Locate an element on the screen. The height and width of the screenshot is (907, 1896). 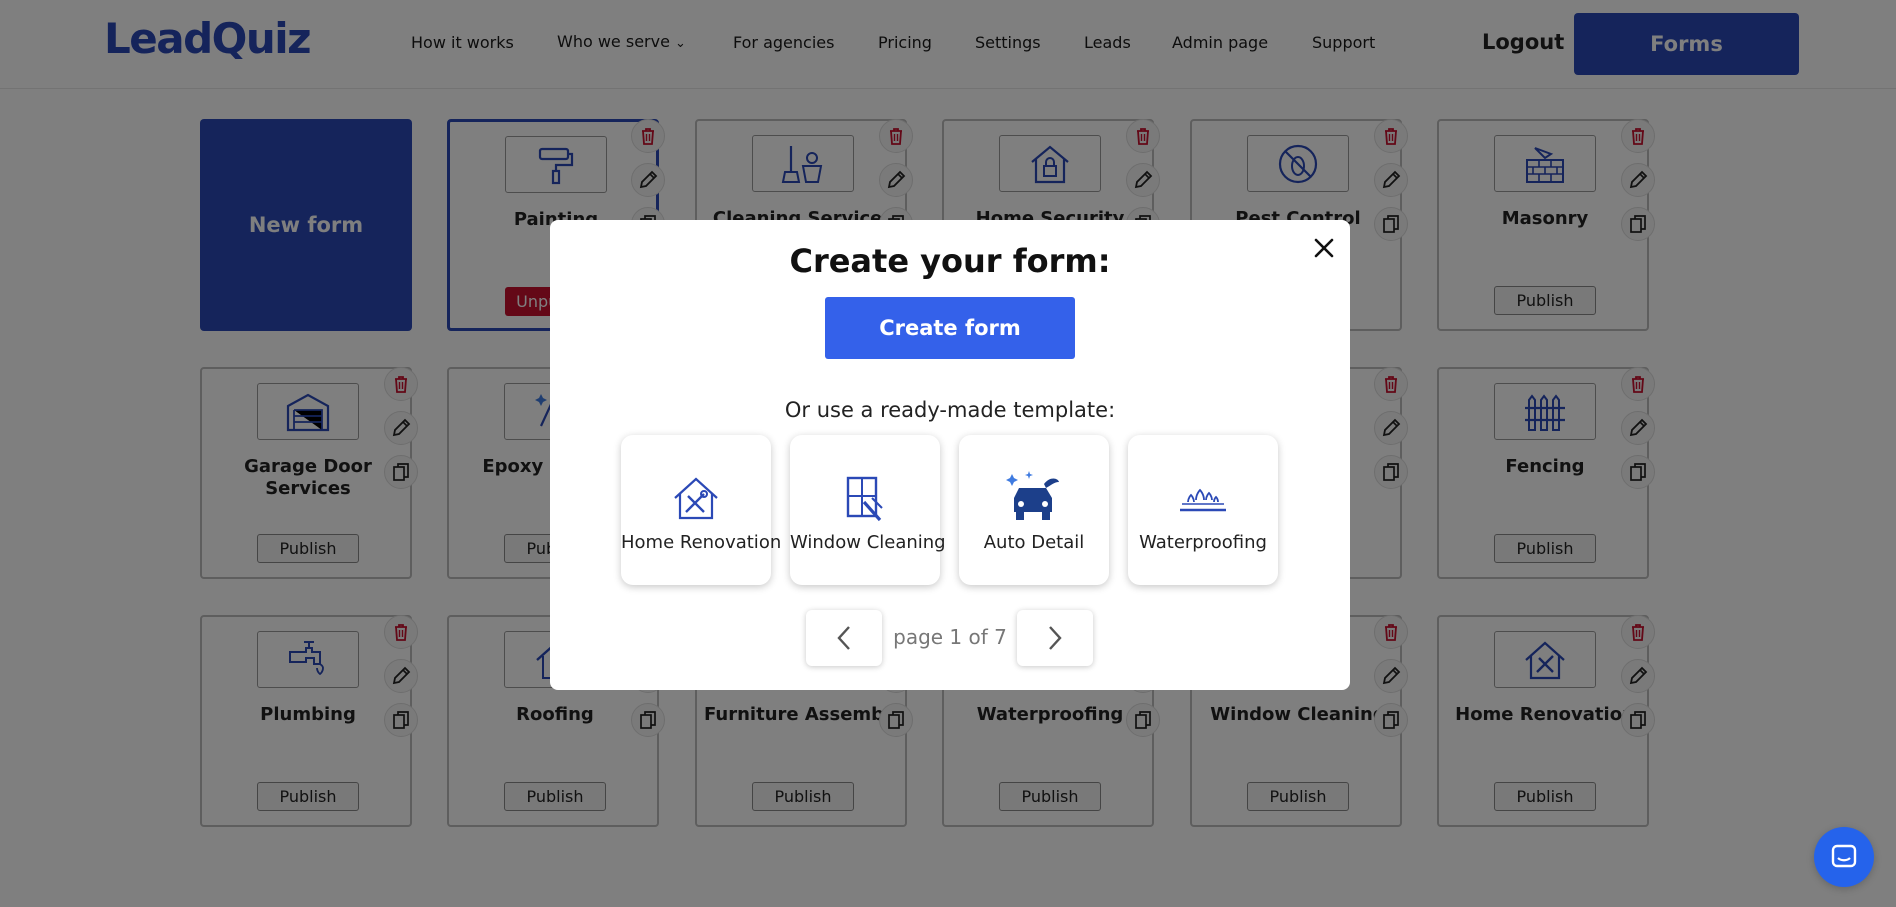
next-page-button is located at coordinates (1055, 638).